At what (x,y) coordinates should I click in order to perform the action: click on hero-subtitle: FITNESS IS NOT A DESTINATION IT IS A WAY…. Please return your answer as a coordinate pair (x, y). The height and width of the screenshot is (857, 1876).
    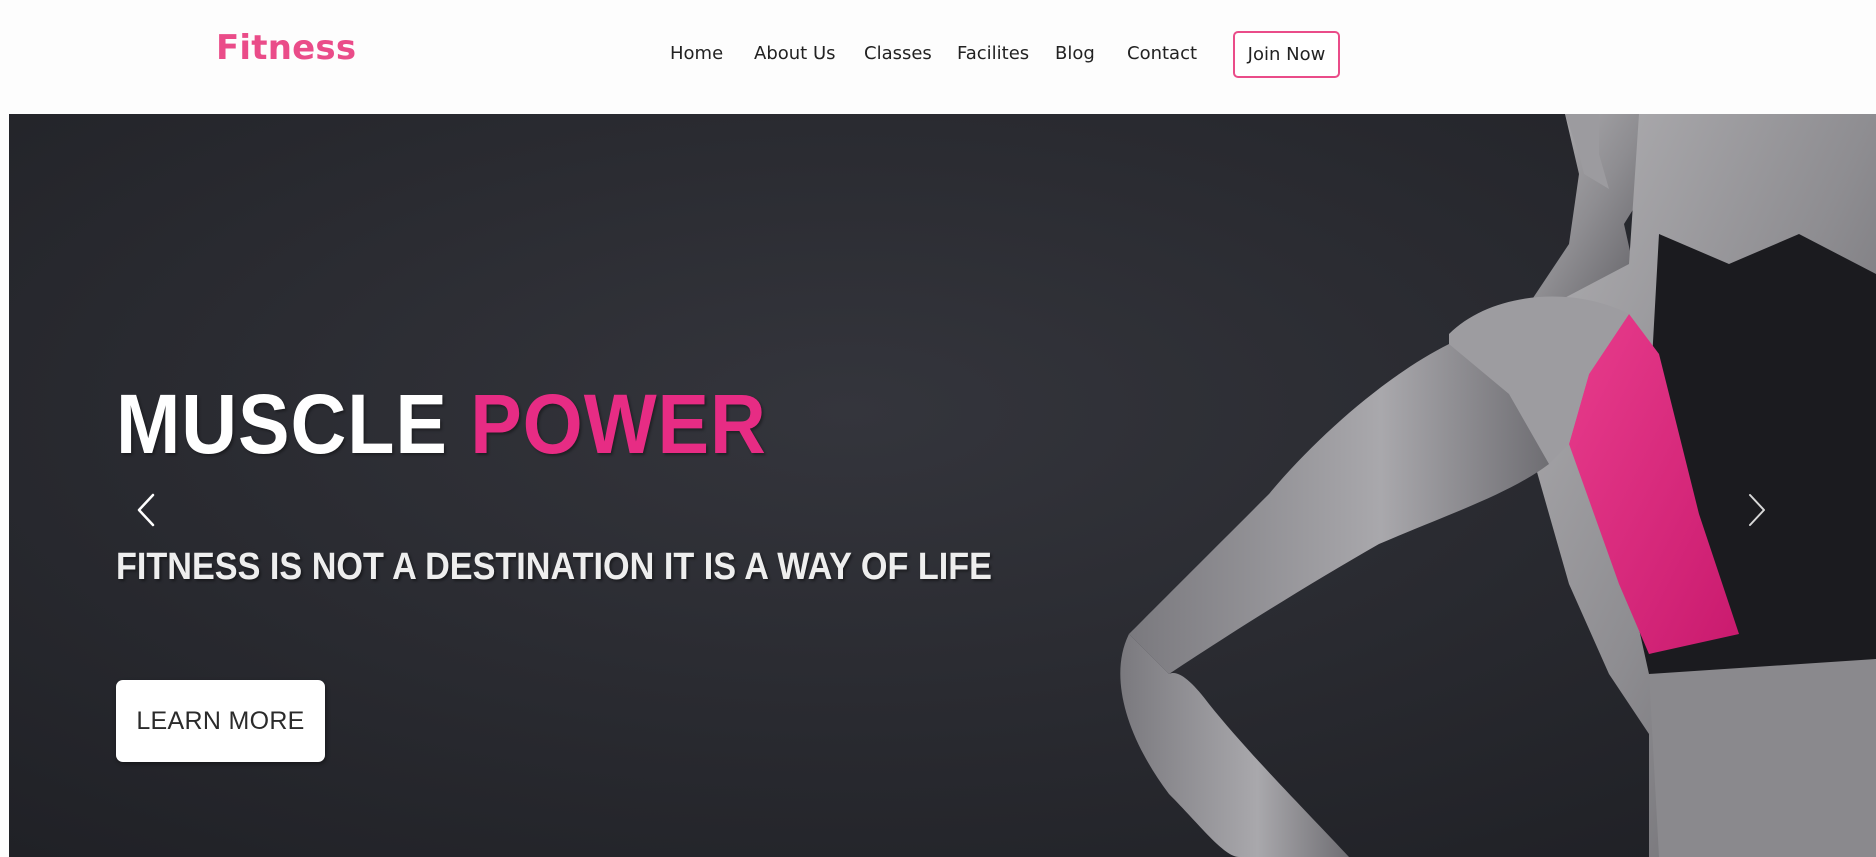
    Looking at the image, I should click on (554, 567).